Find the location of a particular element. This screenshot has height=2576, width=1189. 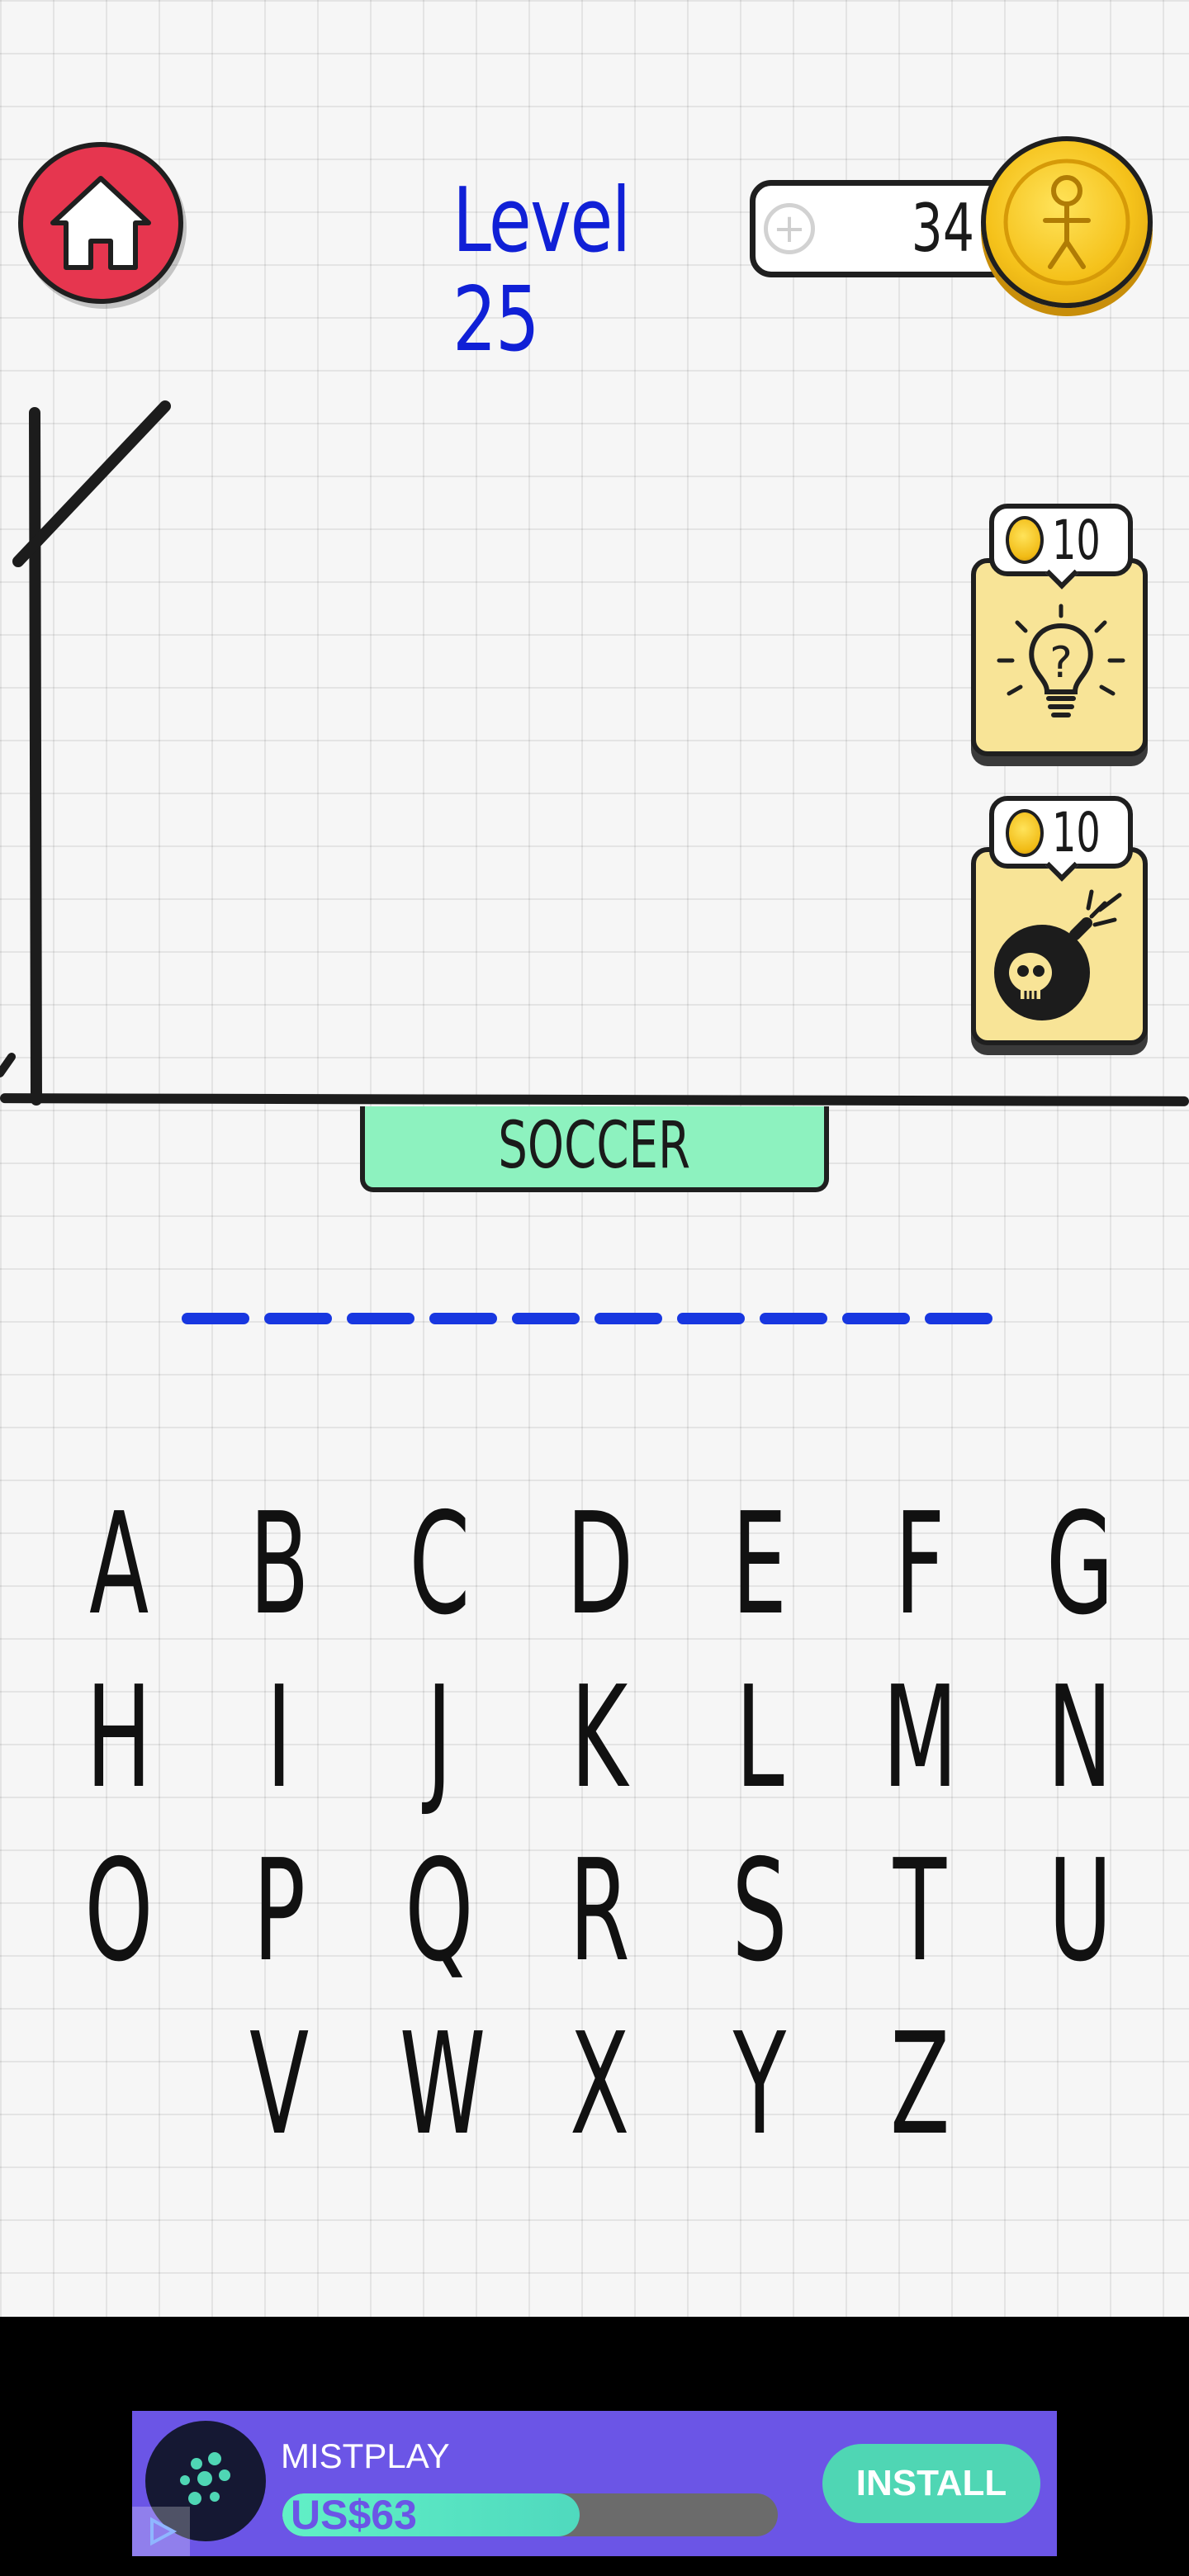

letter-key-label: N is located at coordinates (1080, 1738).